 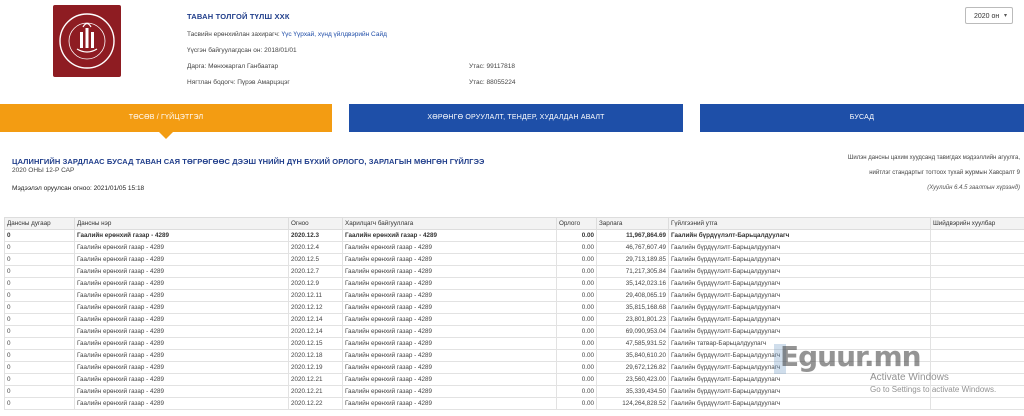 I want to click on cell-expense: 69,090,953.04, so click(x=632, y=331).